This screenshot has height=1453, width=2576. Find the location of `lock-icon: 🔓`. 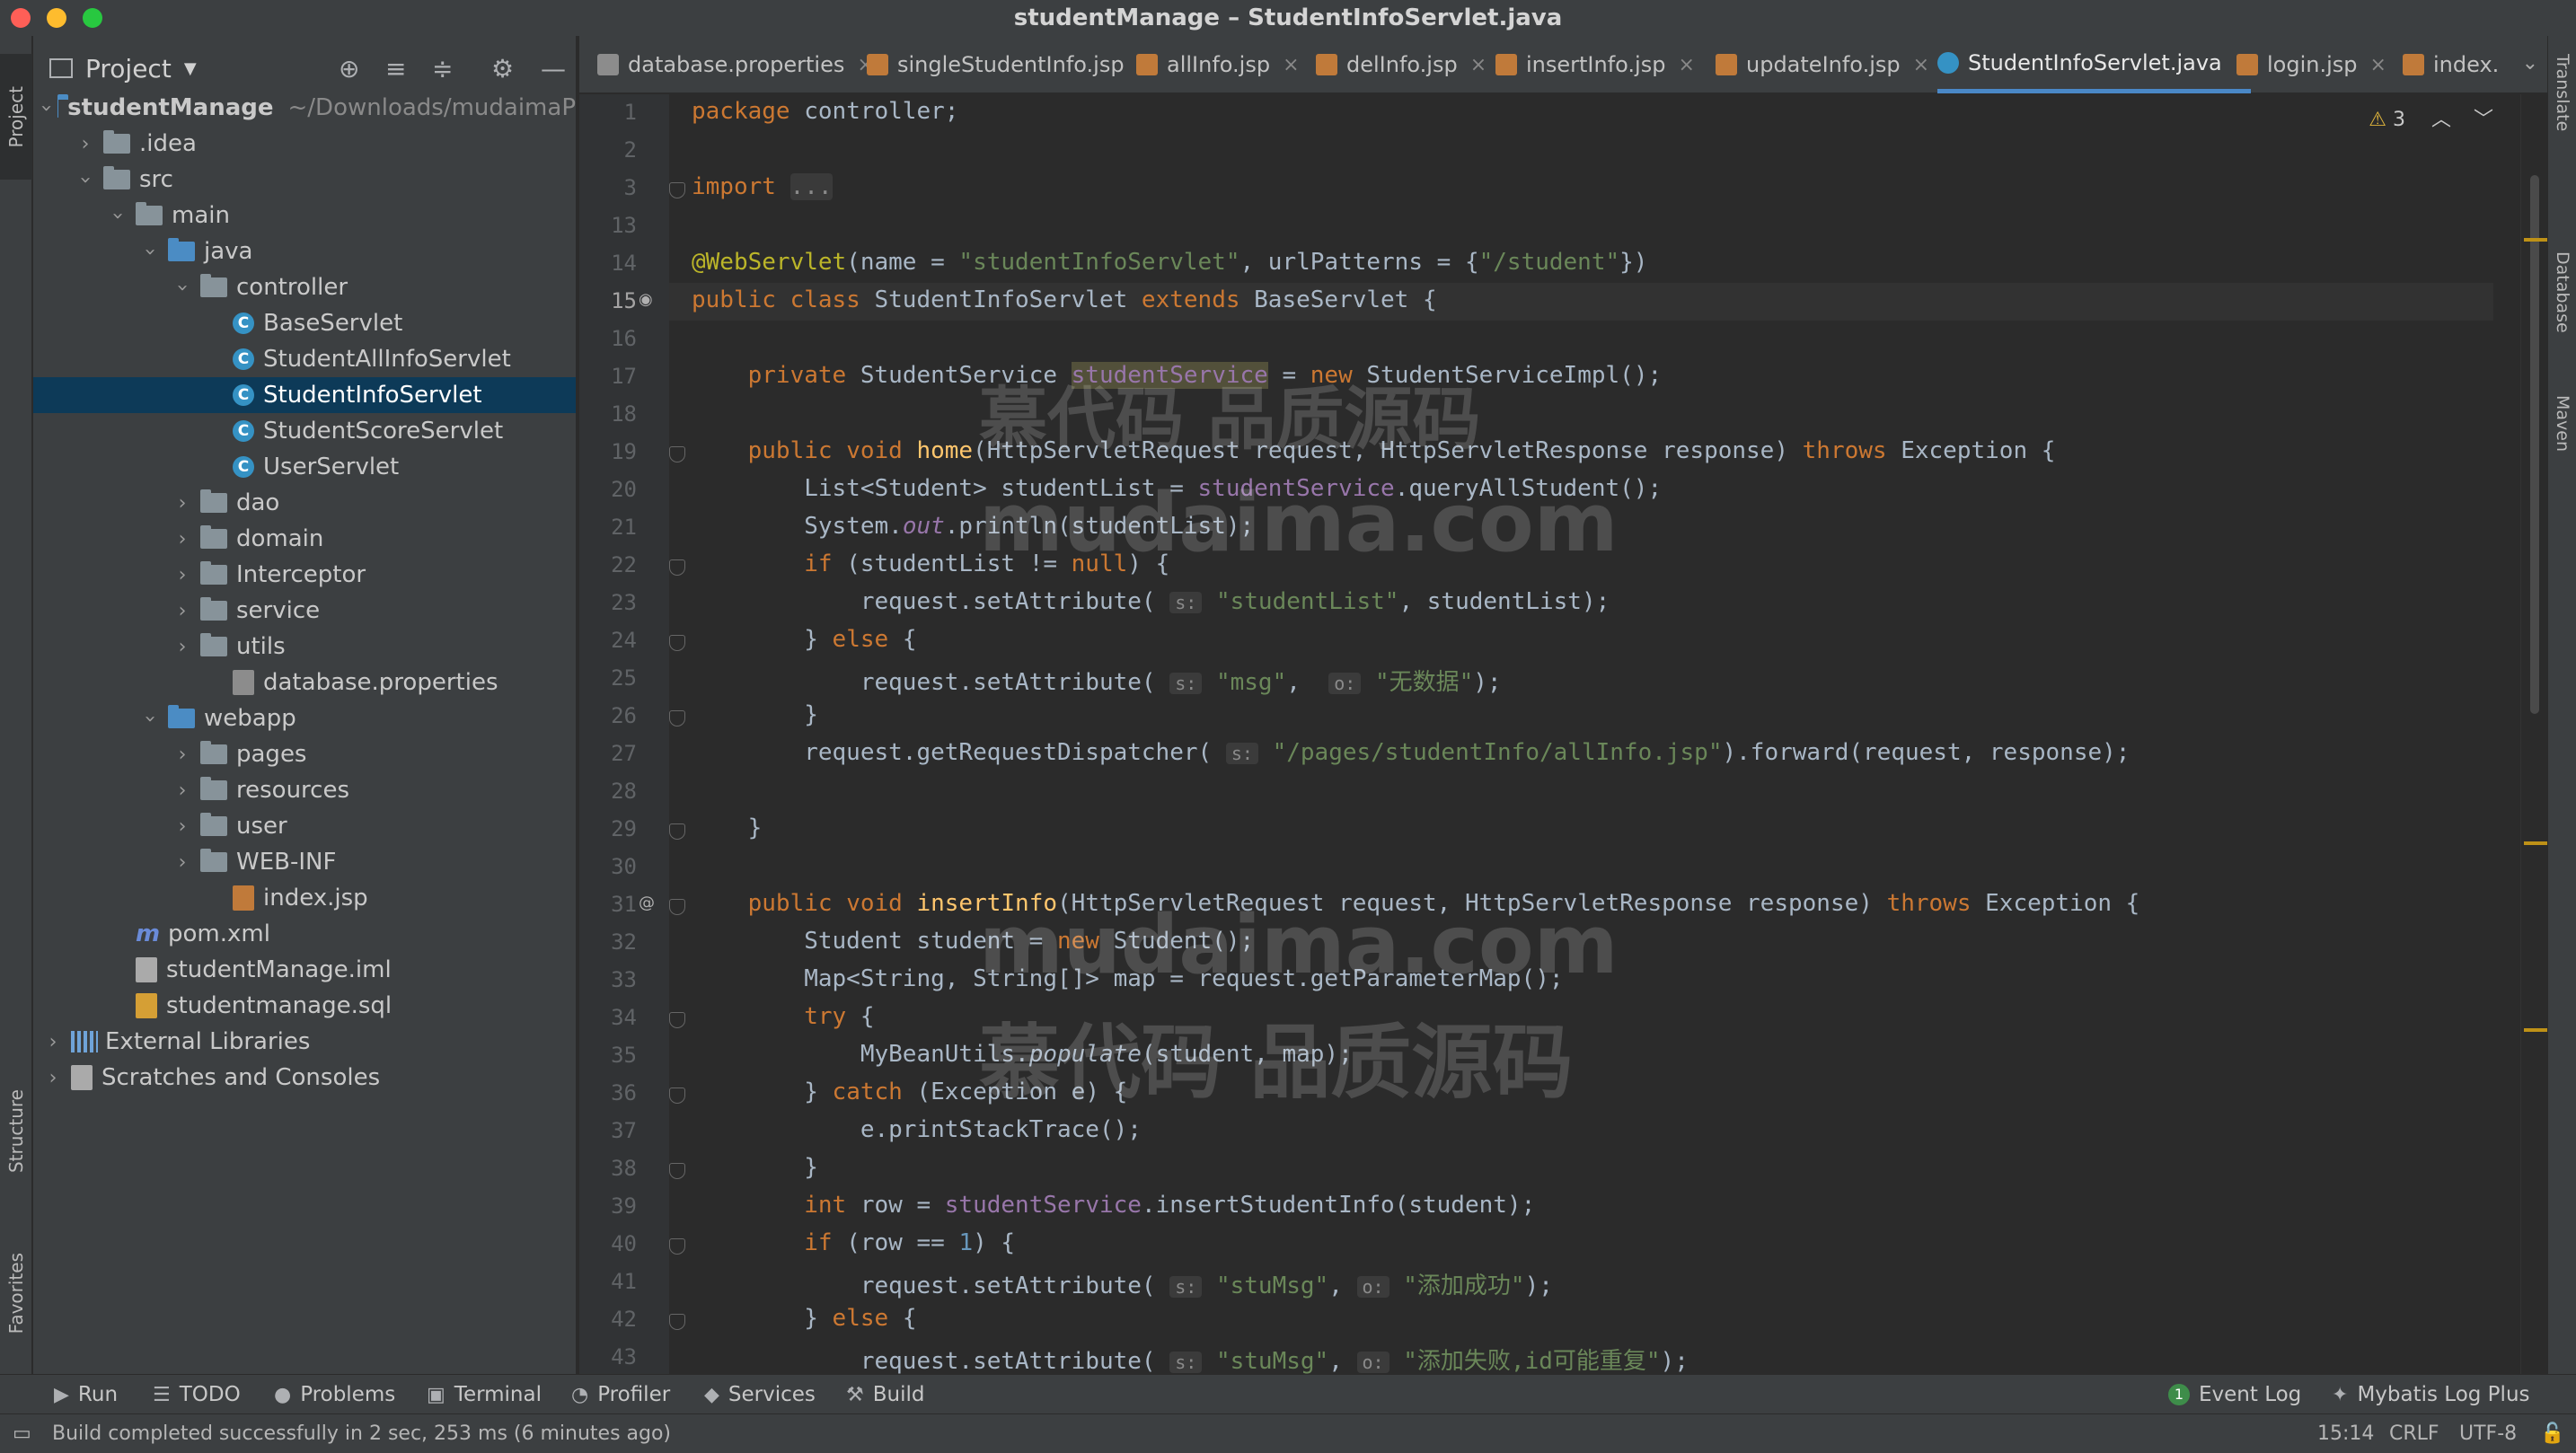

lock-icon: 🔓 is located at coordinates (2552, 1434).